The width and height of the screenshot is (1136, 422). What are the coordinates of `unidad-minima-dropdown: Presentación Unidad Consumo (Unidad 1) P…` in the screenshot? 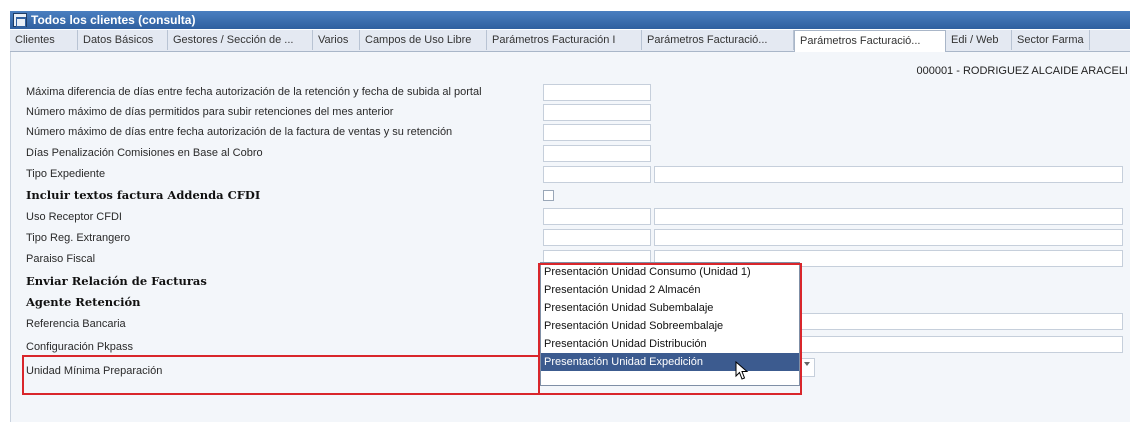 It's located at (670, 324).